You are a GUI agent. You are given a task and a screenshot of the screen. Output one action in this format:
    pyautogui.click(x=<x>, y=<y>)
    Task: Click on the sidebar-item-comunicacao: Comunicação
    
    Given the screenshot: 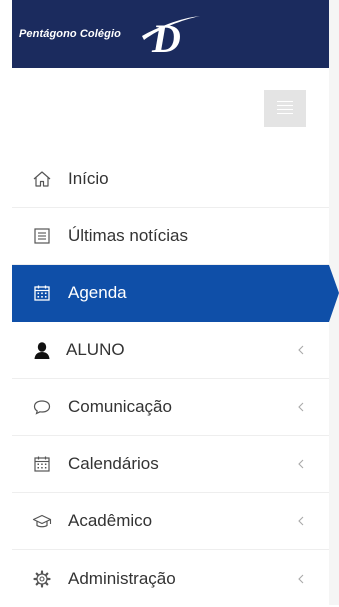 What is the action you would take?
    pyautogui.click(x=170, y=407)
    